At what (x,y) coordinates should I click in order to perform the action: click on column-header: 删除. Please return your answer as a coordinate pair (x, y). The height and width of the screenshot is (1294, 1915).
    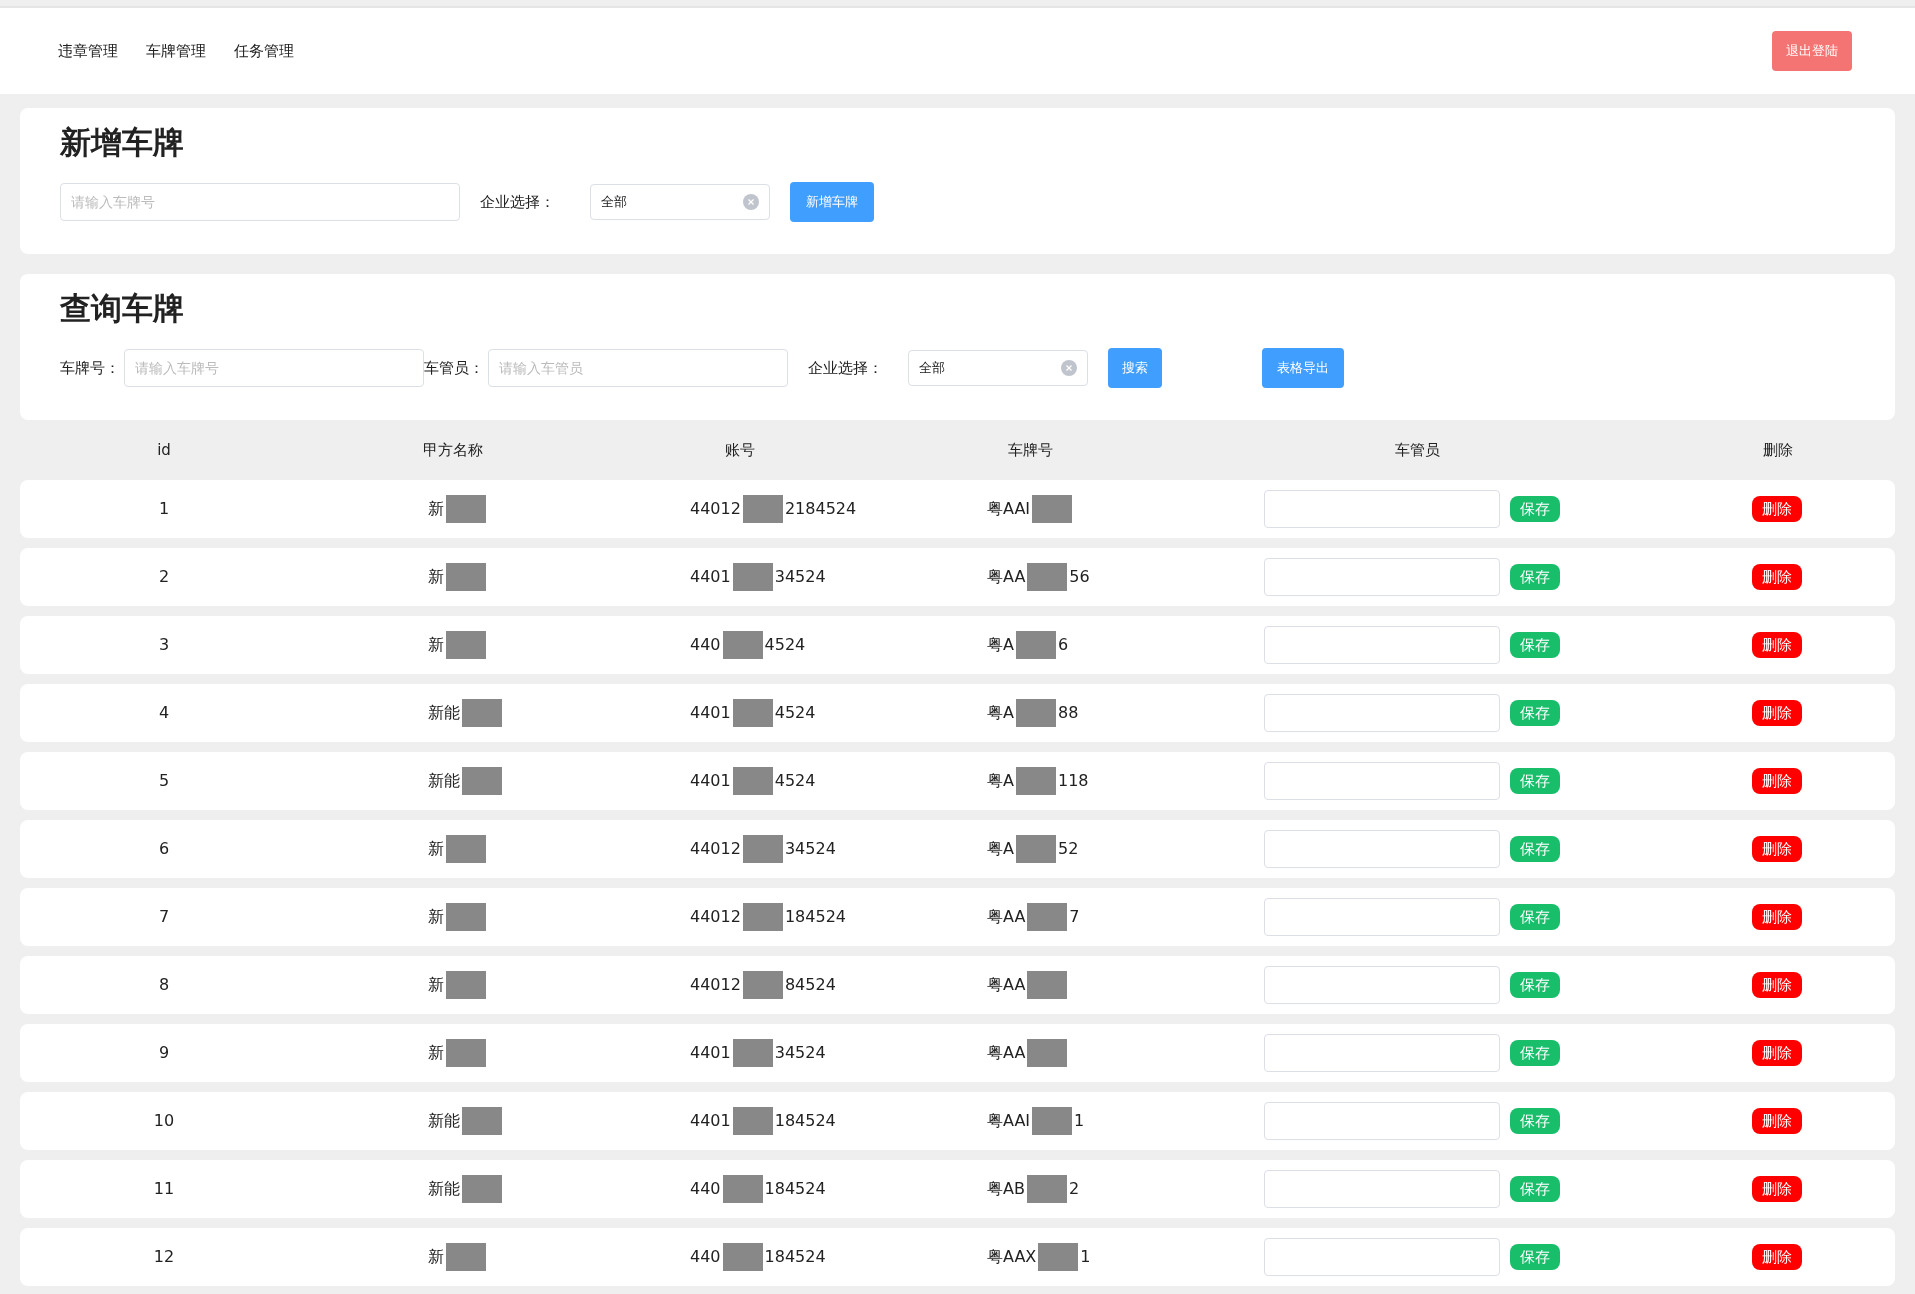
    Looking at the image, I should click on (1778, 450).